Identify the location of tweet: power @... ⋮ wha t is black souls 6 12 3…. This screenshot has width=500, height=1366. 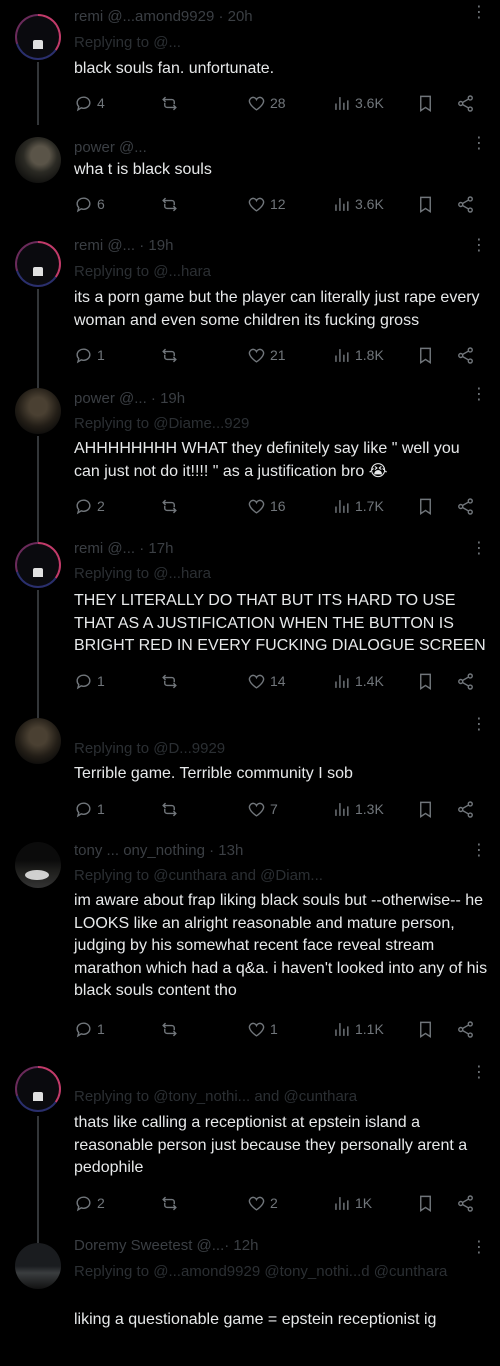
(250, 180).